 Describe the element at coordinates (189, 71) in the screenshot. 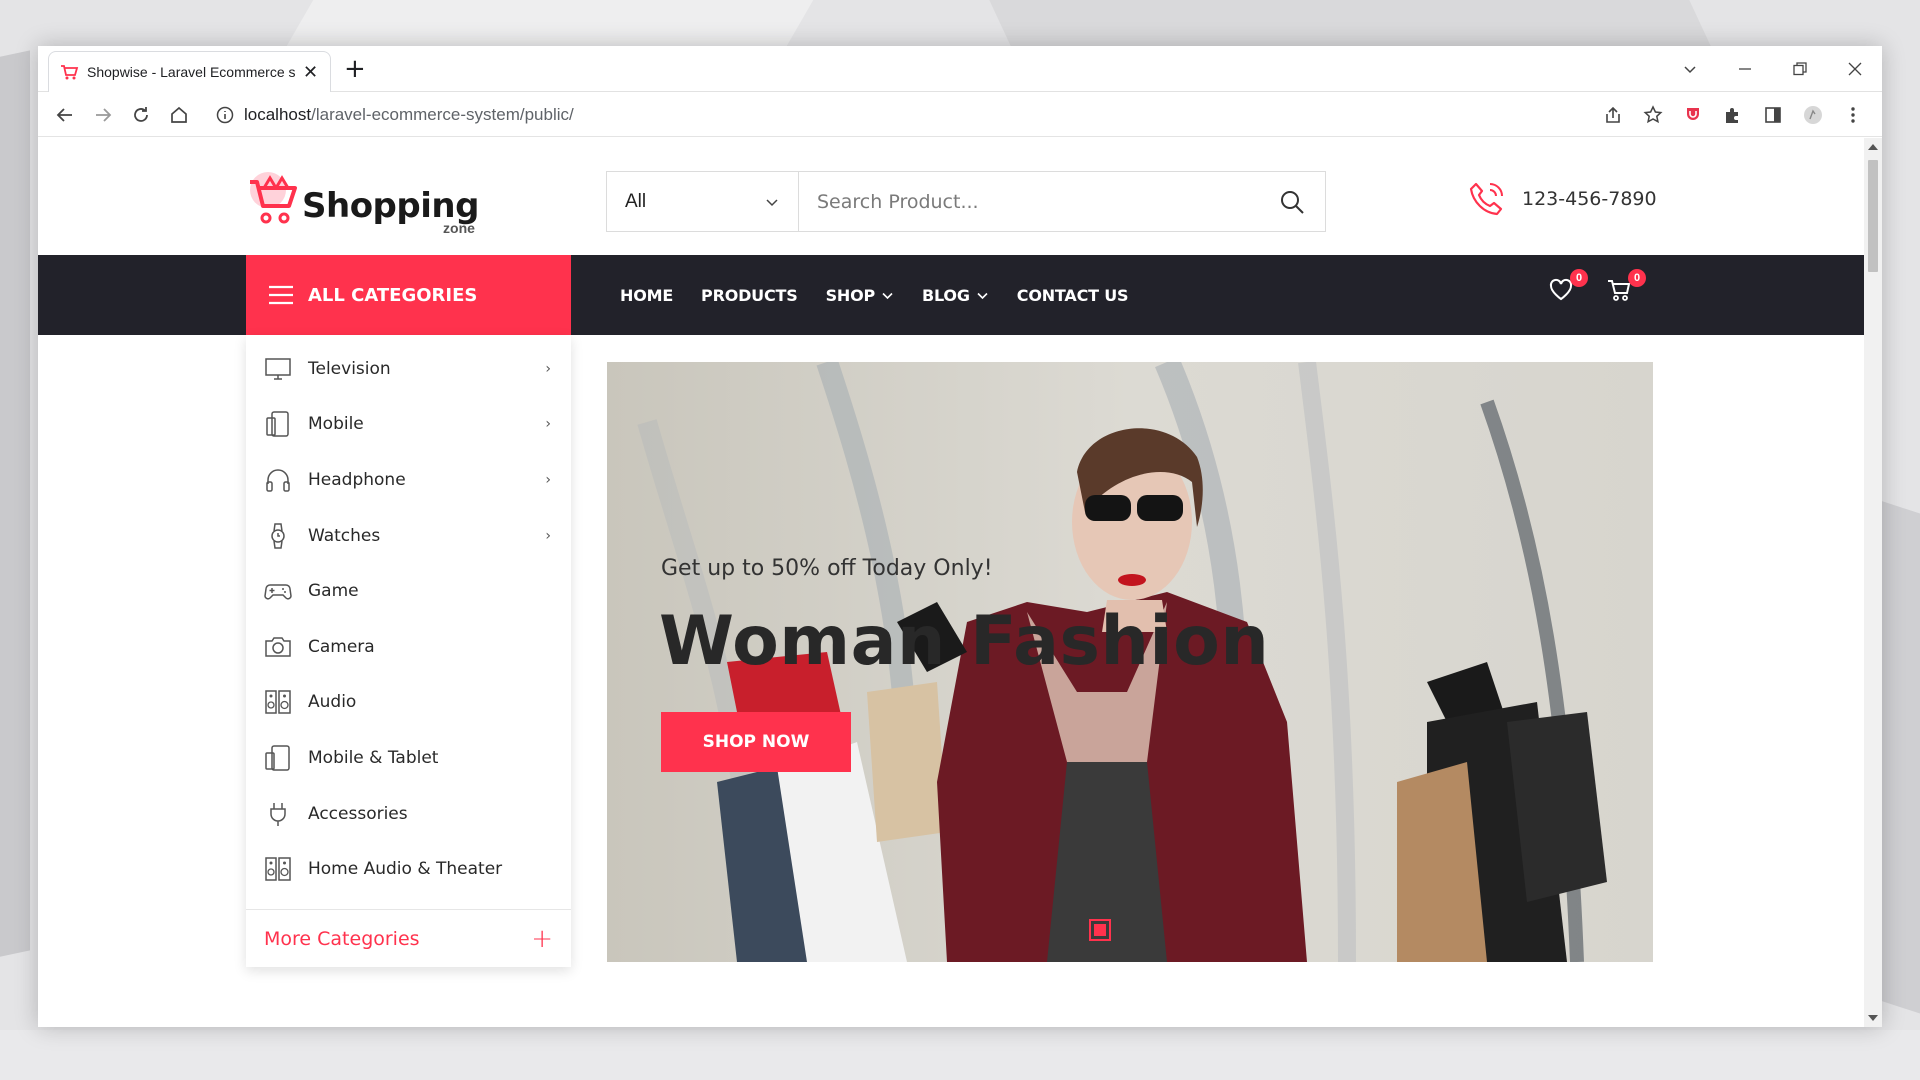

I see `browser-tab: Shopwise - Laravel Ecommerce s ✕` at that location.